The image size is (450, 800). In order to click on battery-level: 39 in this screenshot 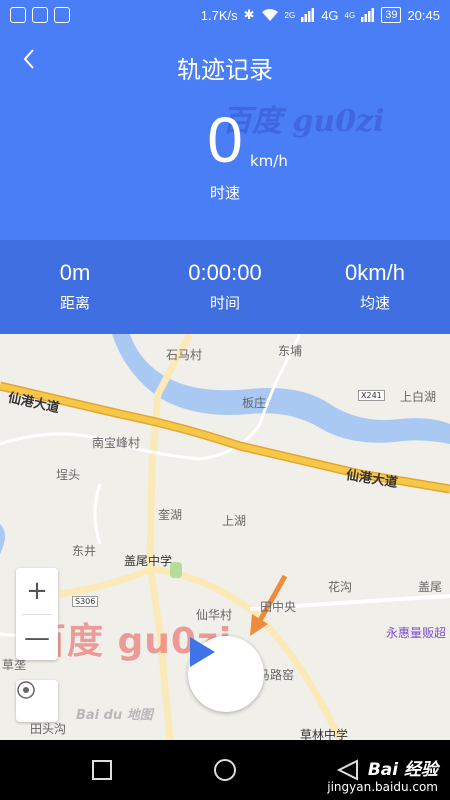, I will do `click(391, 15)`.